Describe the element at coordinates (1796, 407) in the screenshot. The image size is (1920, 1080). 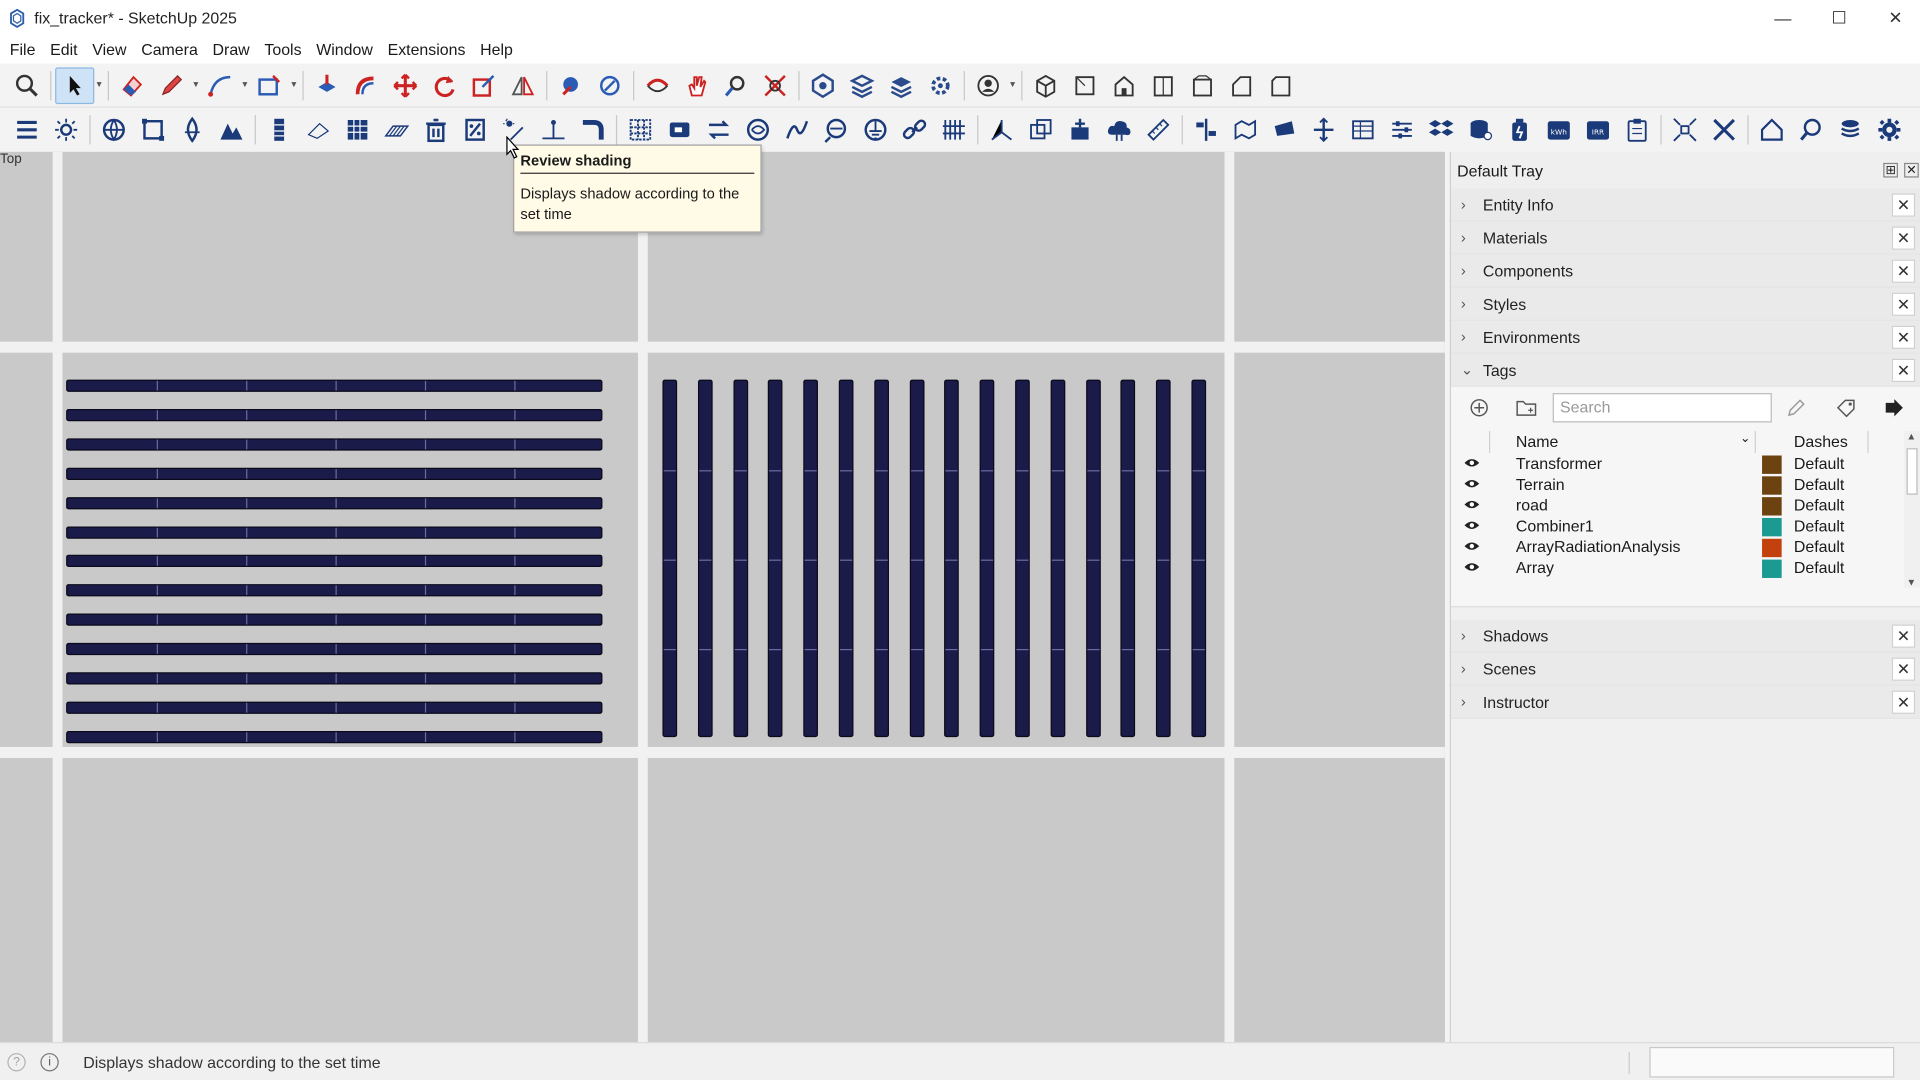
I see `color-by-tag-button` at that location.